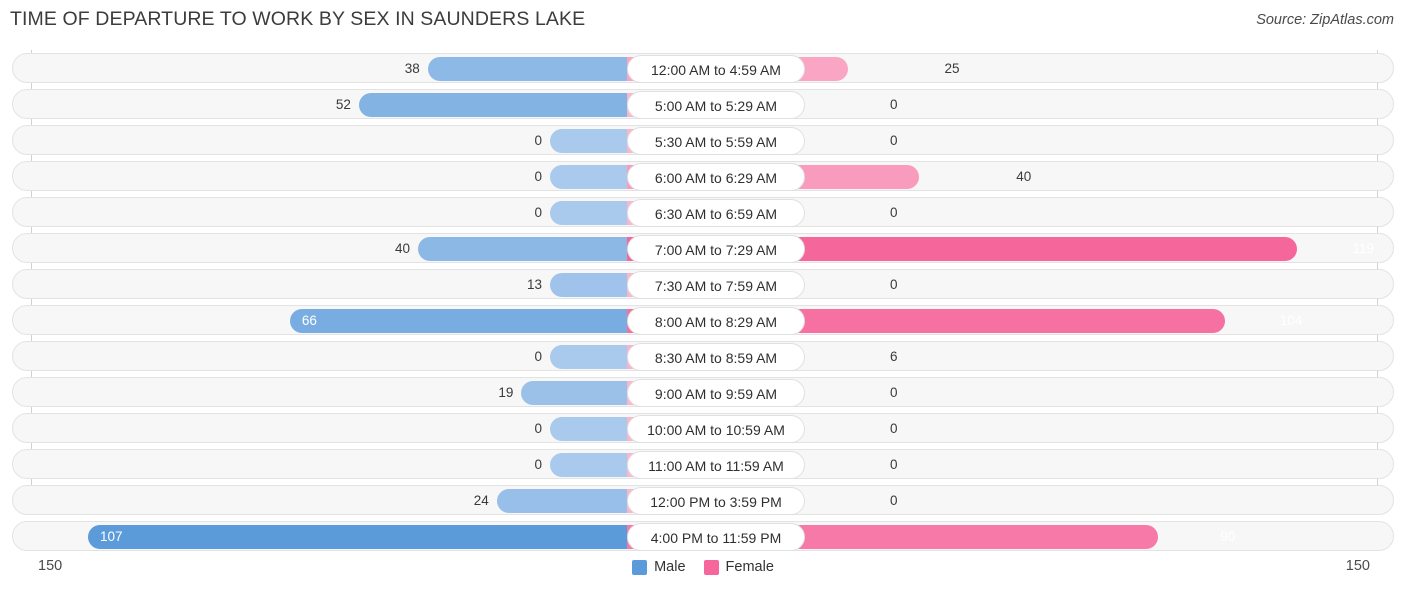 Image resolution: width=1406 pixels, height=594 pixels. Describe the element at coordinates (894, 356) in the screenshot. I see `bar-value-female: 6` at that location.